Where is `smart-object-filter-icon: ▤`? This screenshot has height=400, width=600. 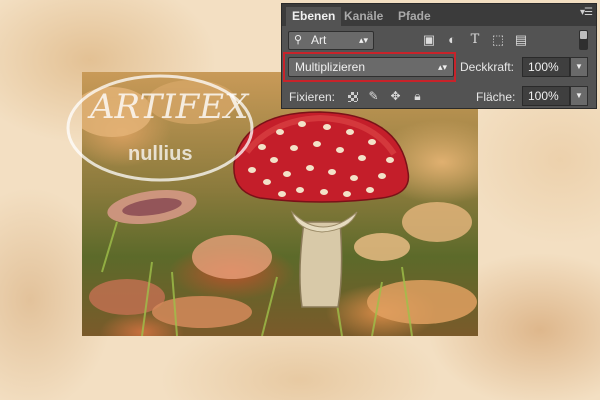
smart-object-filter-icon: ▤ is located at coordinates (521, 40).